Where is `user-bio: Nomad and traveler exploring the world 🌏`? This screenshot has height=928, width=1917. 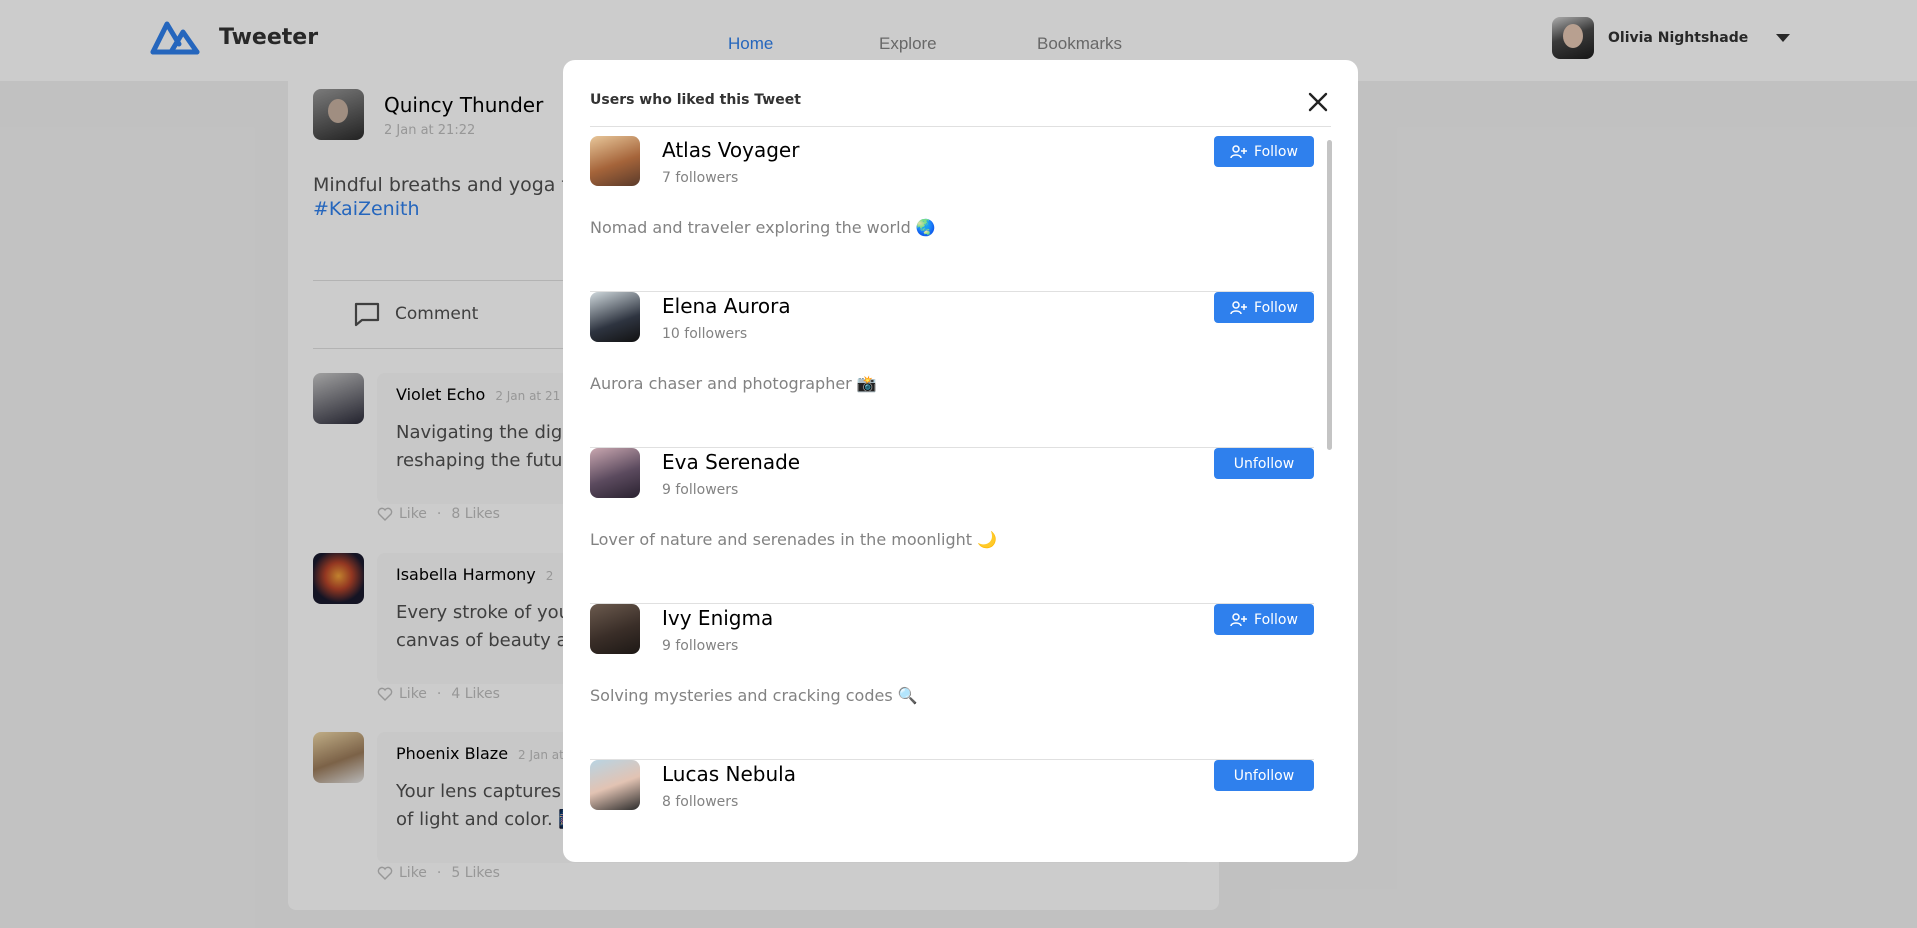
user-bio: Nomad and traveler exploring the world 🌏 is located at coordinates (763, 227).